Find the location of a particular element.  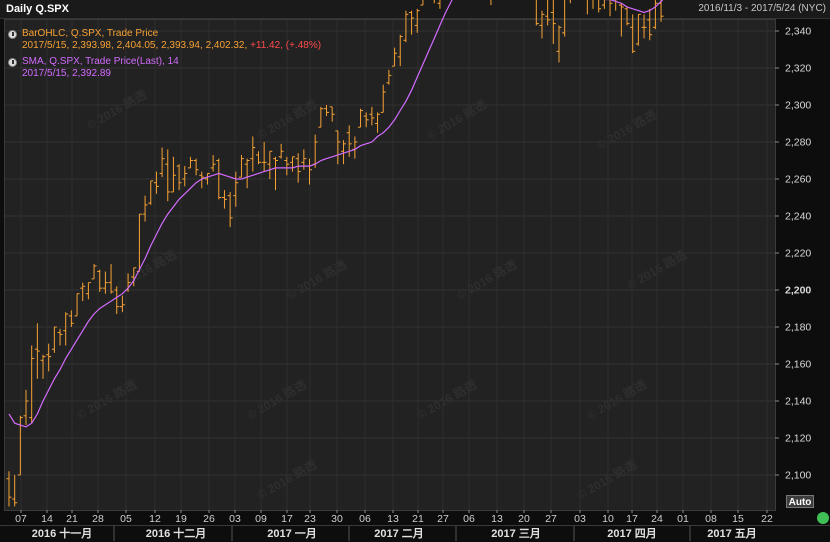

legend-bar-change: +11.42 is located at coordinates (265, 45).